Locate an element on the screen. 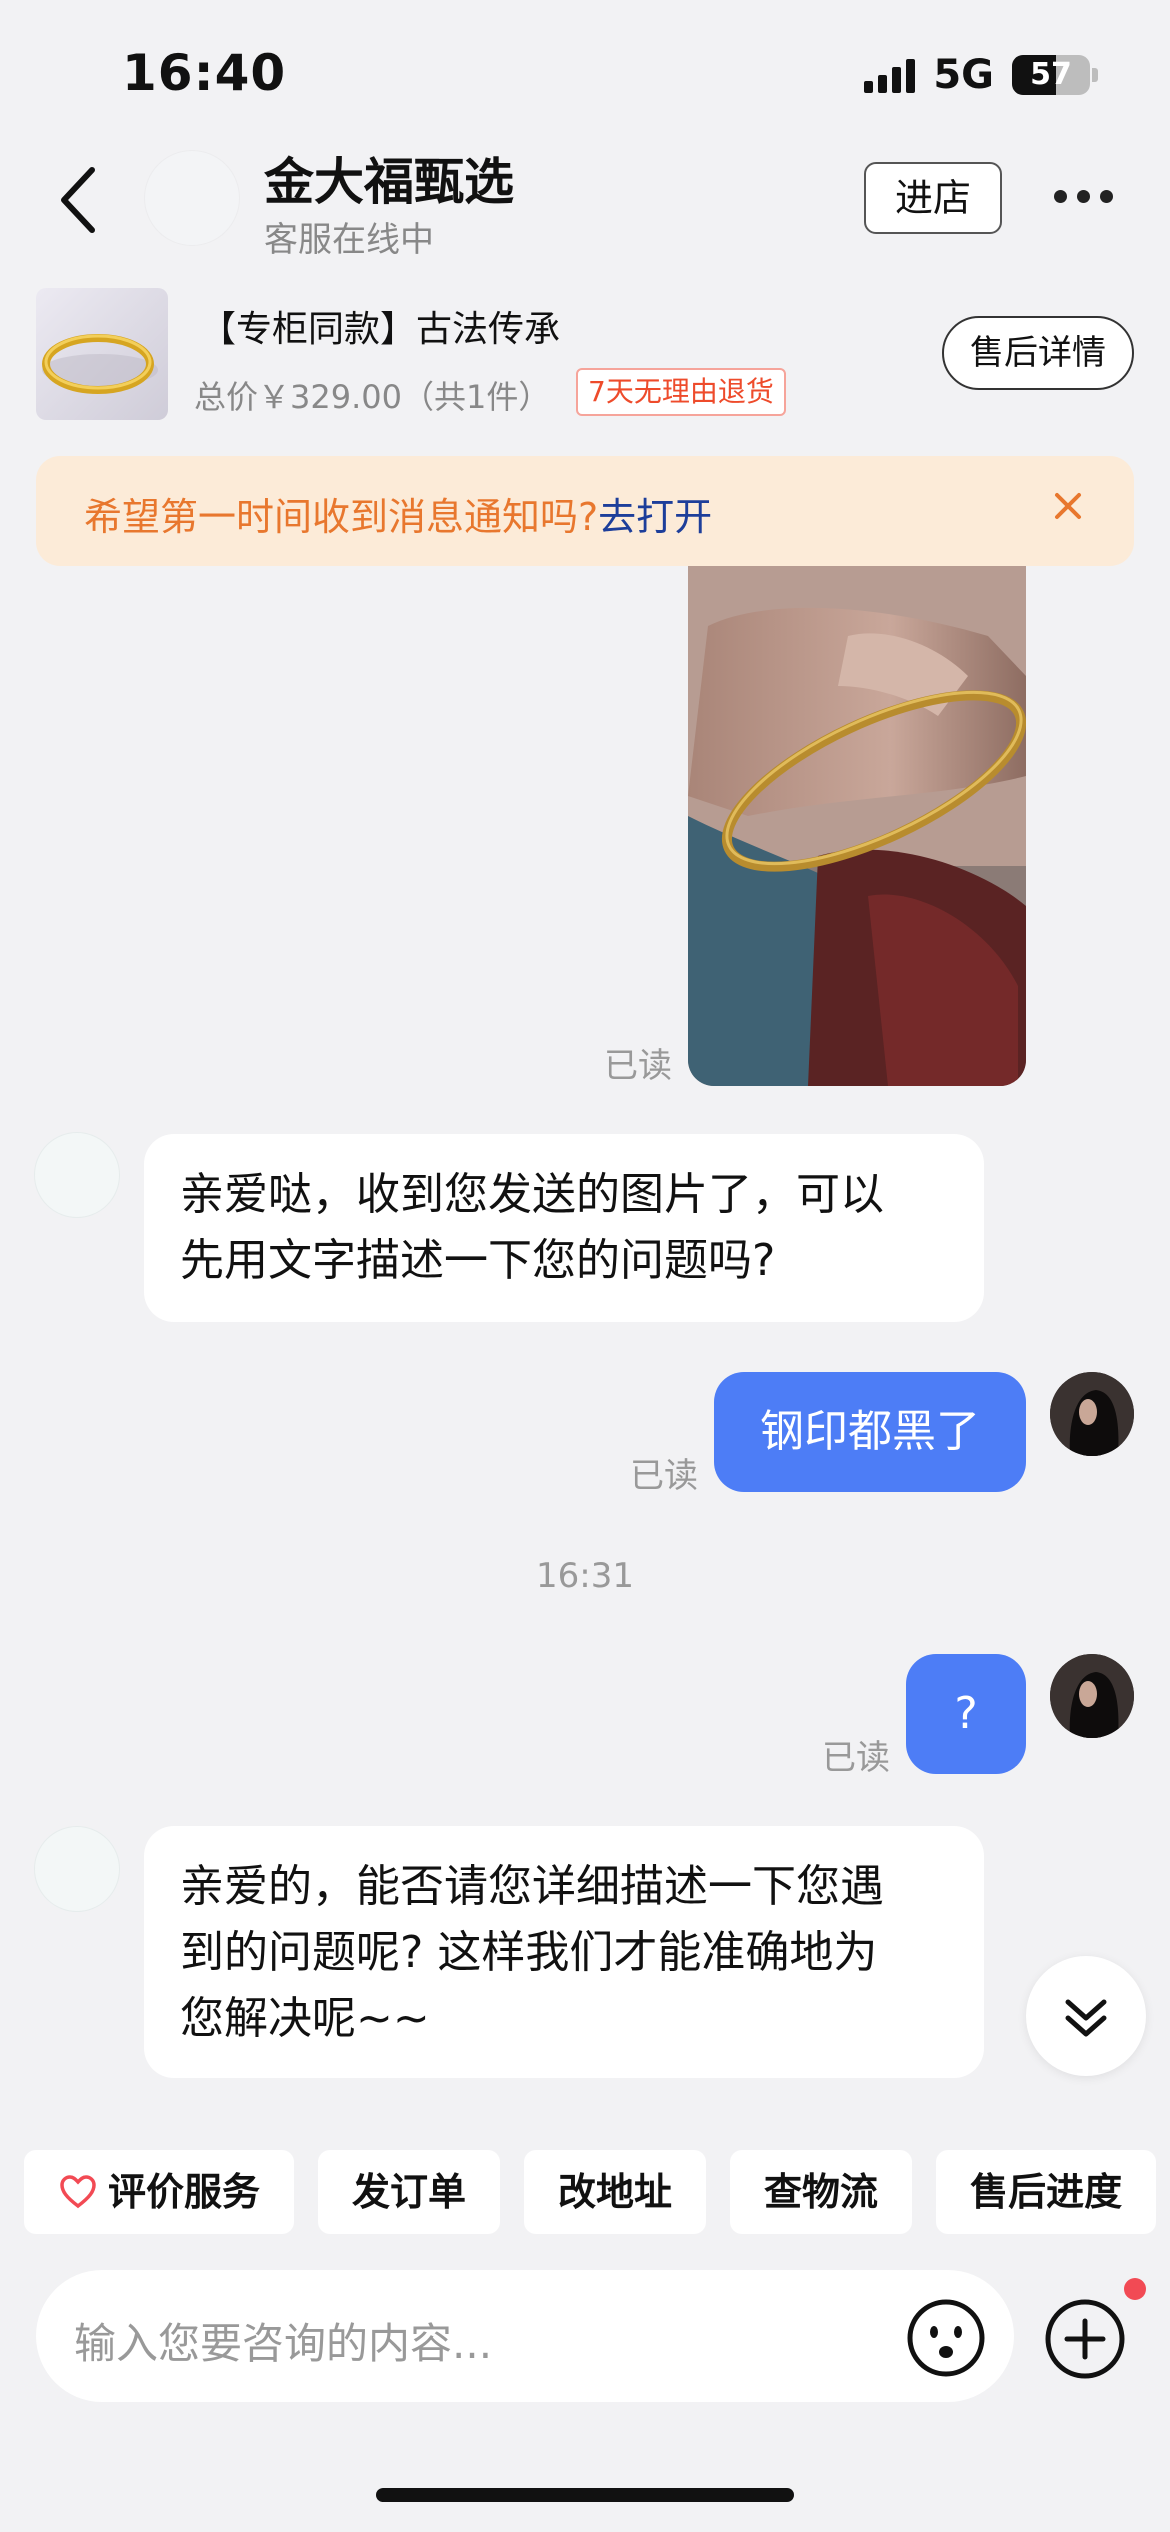 The width and height of the screenshot is (1170, 2532). product-price: 总价￥329.00（共1件） is located at coordinates (372, 397).